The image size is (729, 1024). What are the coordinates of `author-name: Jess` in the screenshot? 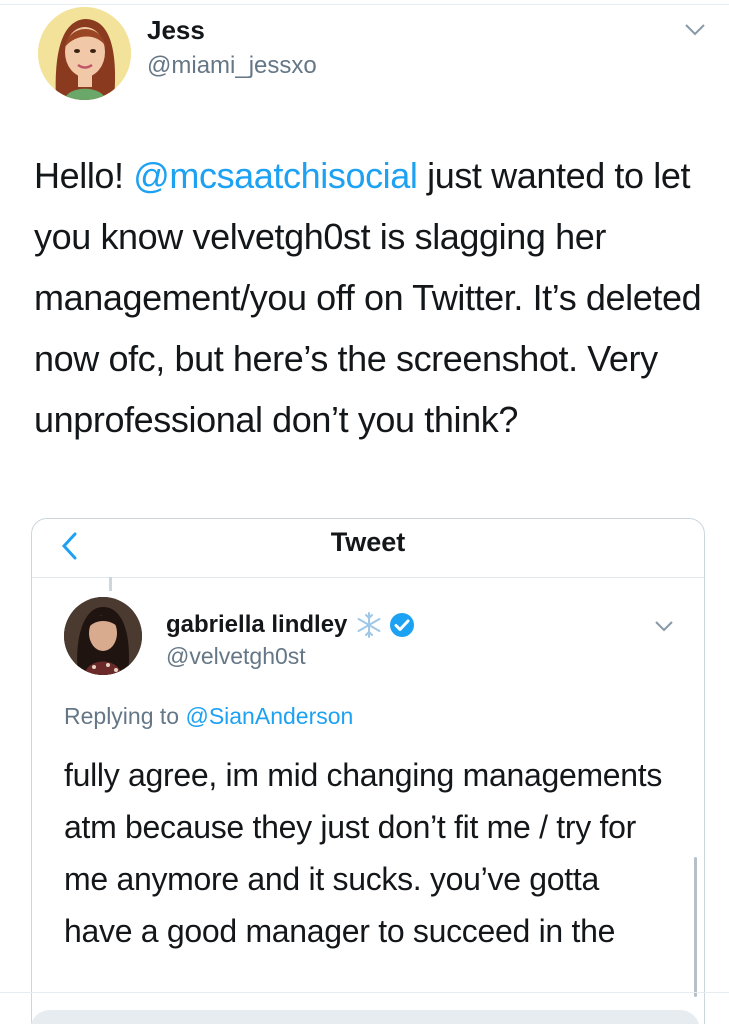 It's located at (176, 30).